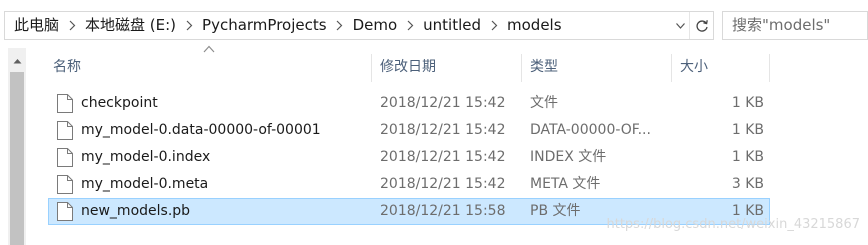 The image size is (868, 245). Describe the element at coordinates (201, 130) in the screenshot. I see `file-name: my_model-0.data-00000-of-00001` at that location.